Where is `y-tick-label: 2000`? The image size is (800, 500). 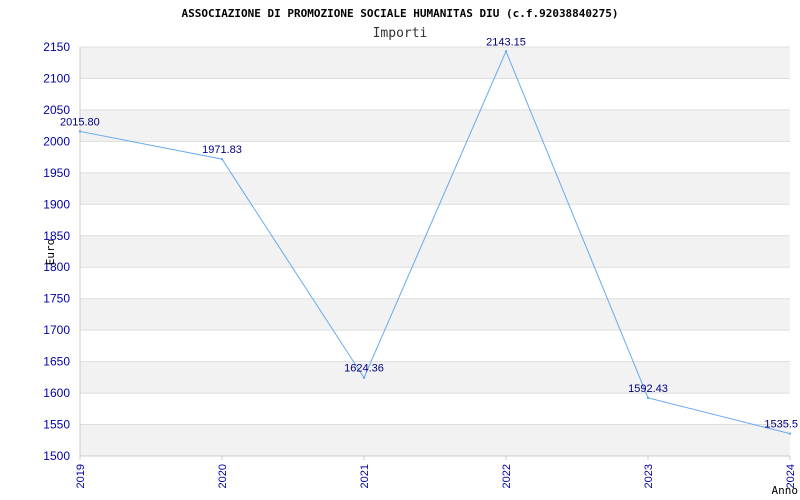
y-tick-label: 2000 is located at coordinates (56, 141).